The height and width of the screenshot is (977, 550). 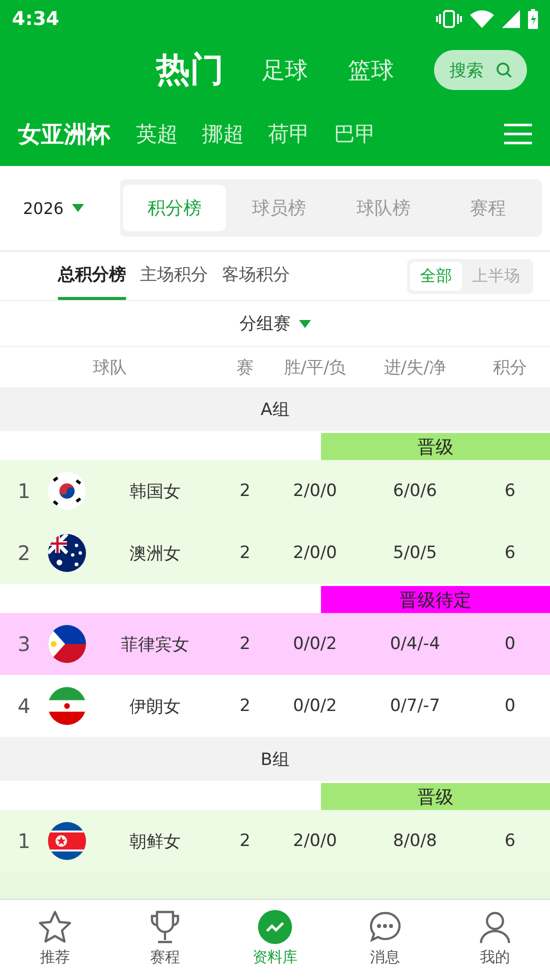 I want to click on nav-item: 消息, so click(x=385, y=938).